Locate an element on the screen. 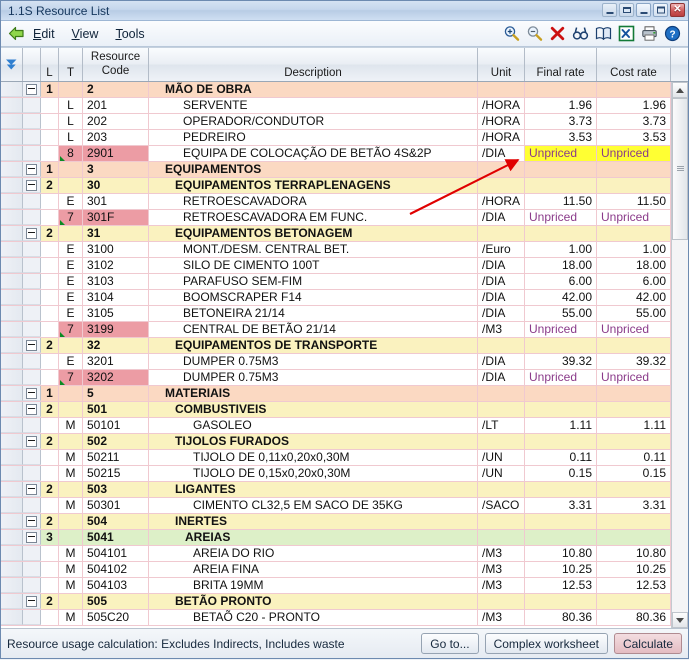  table-row: 1 3 EQUIPAMENTOS is located at coordinates (336, 170).